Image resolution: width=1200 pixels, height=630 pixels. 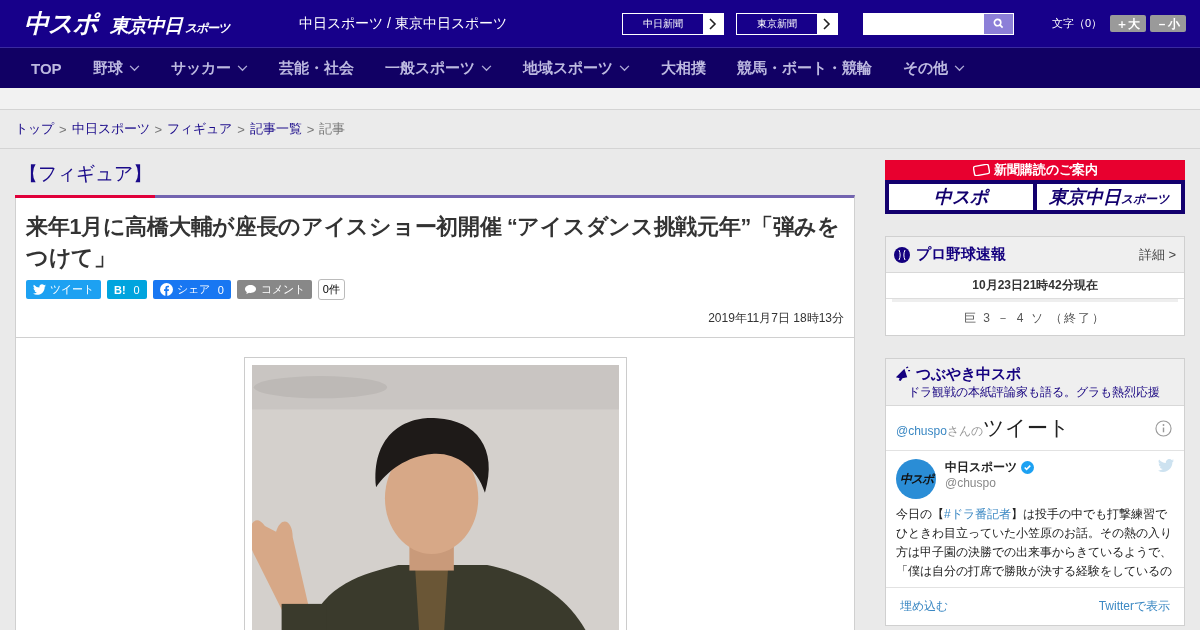 What do you see at coordinates (1157, 254) in the screenshot?
I see `details-link: 詳細 >` at bounding box center [1157, 254].